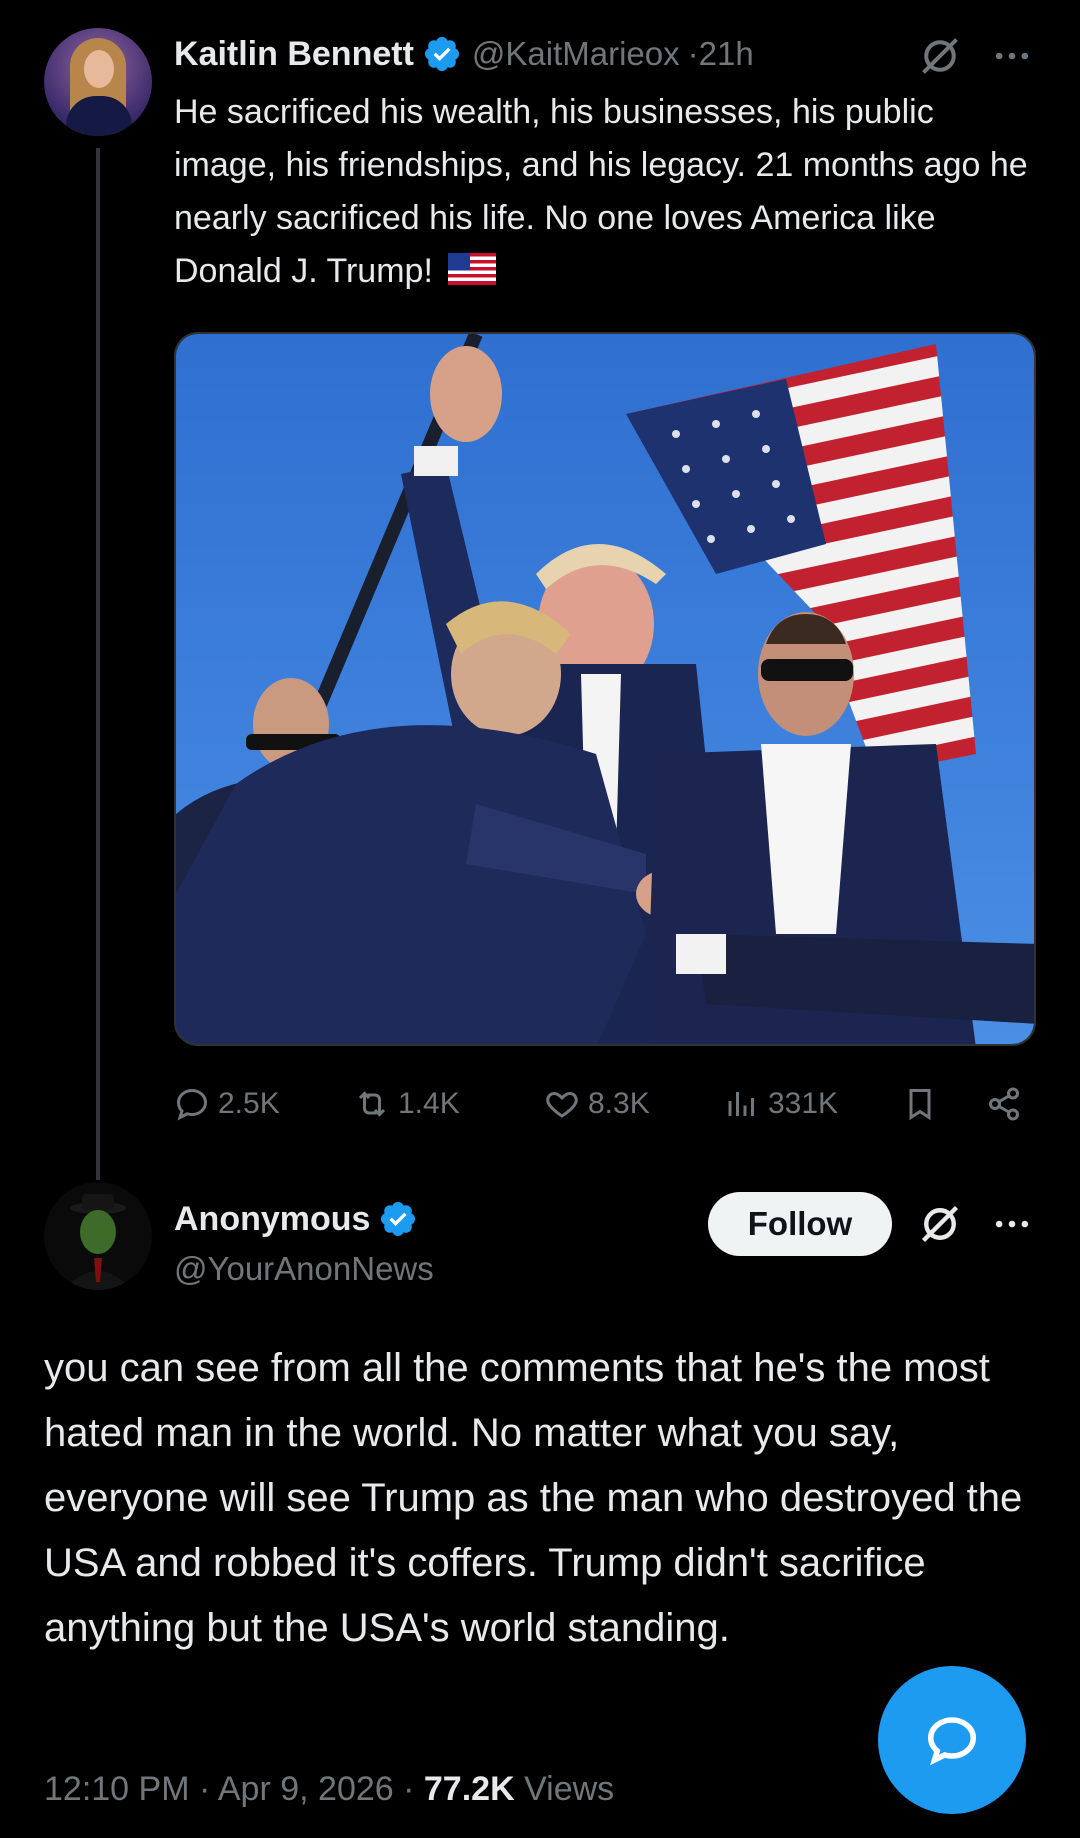  What do you see at coordinates (619, 1103) in the screenshot?
I see `like-count: 8.3K` at bounding box center [619, 1103].